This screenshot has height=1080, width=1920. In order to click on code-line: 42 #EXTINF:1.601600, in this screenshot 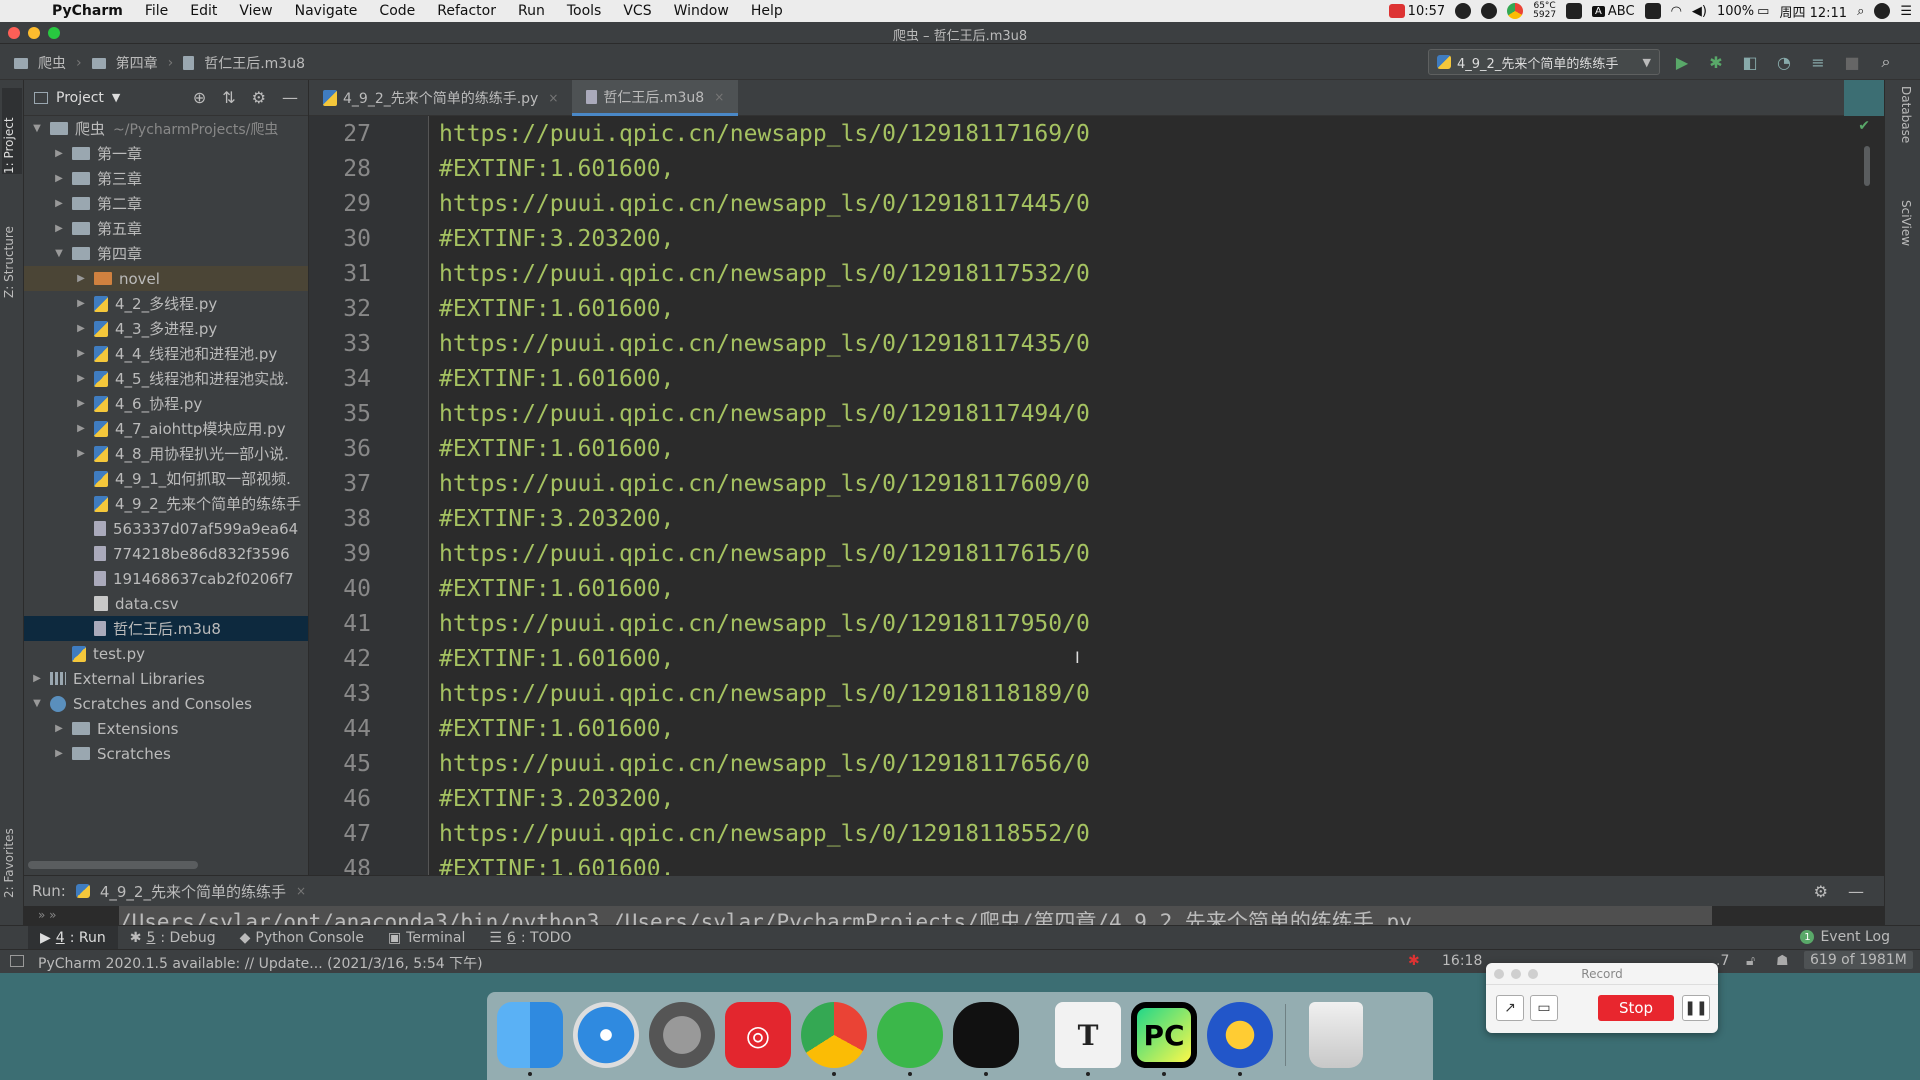, I will do `click(491, 658)`.